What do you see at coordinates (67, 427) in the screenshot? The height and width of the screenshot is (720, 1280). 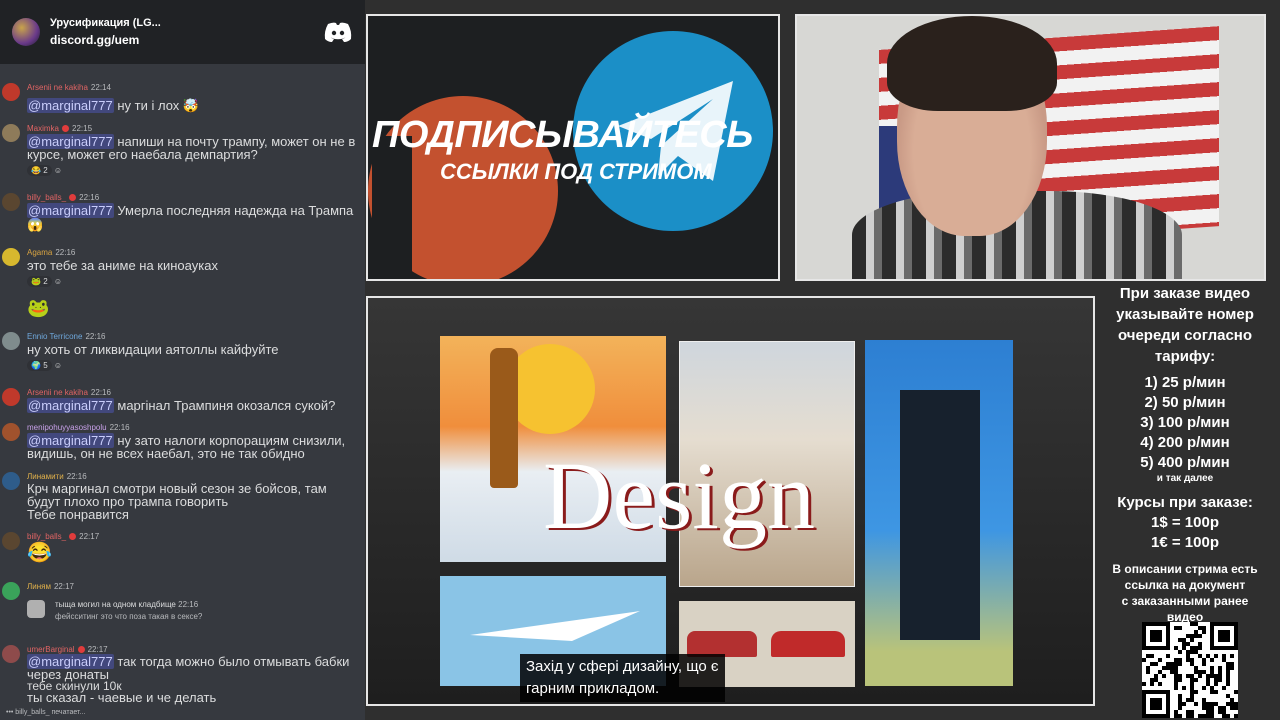 I see `message-author: menipohuyyasoshpolu` at bounding box center [67, 427].